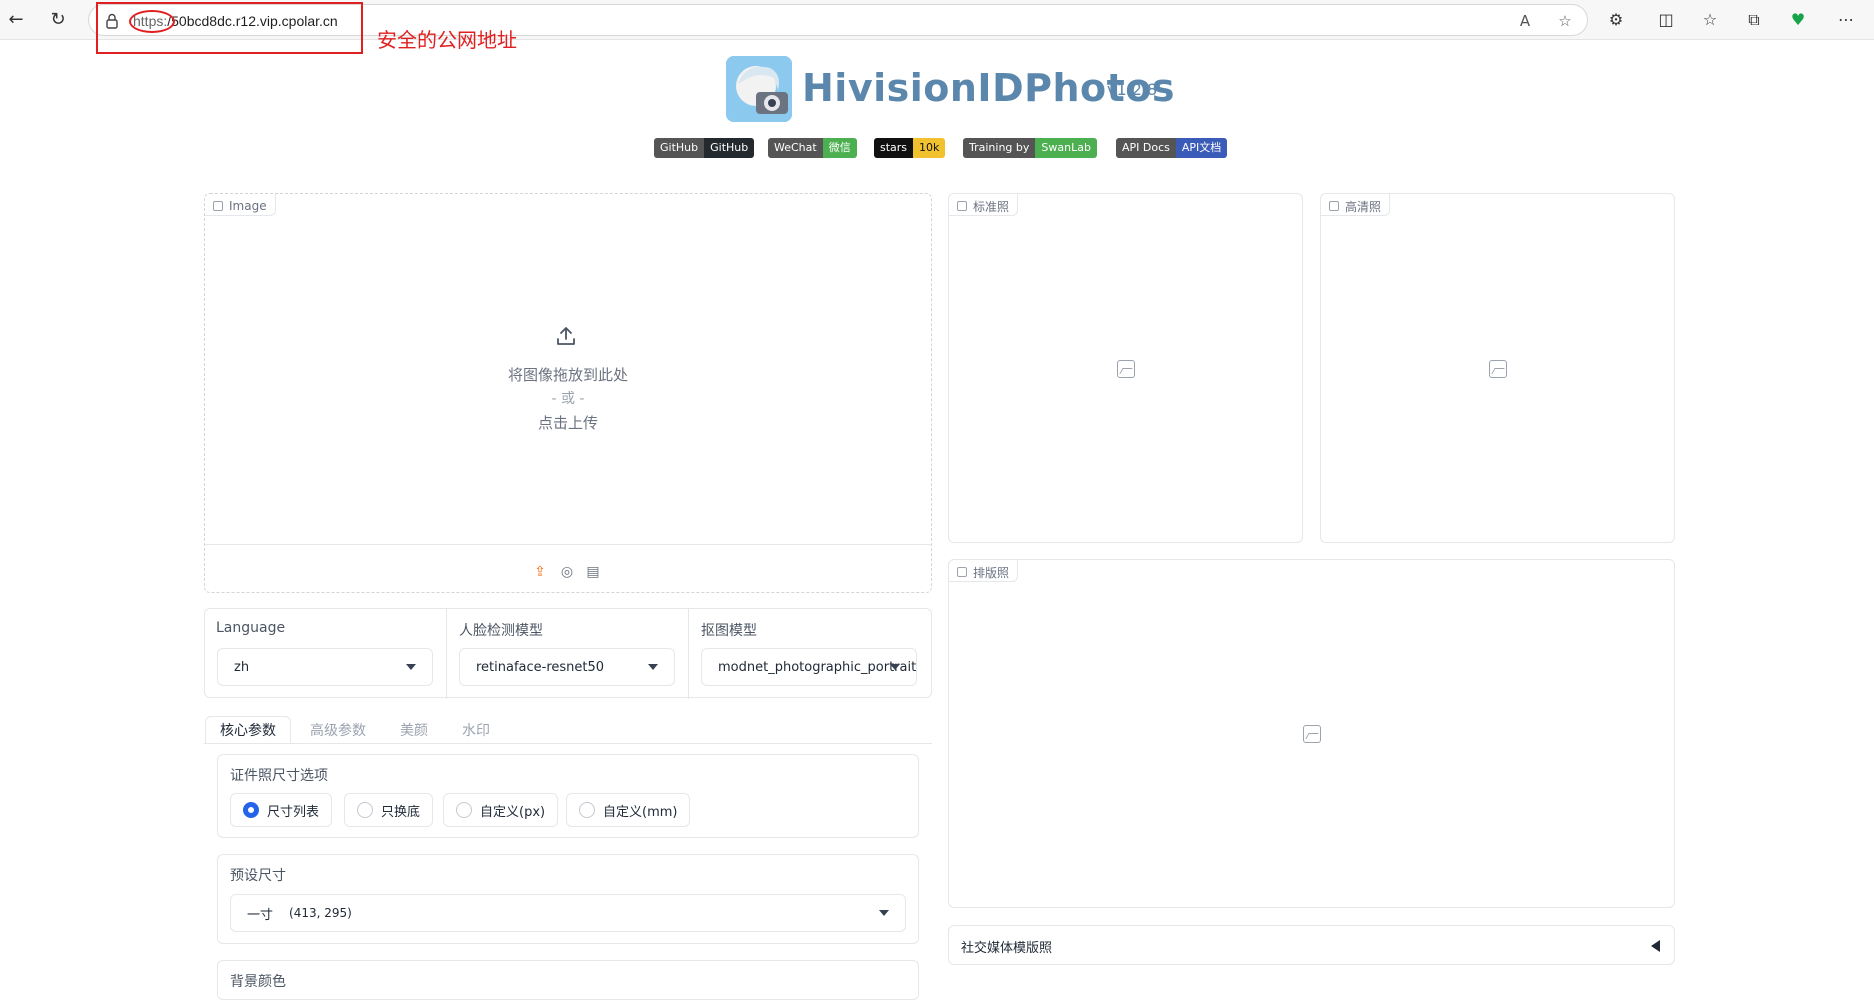 Image resolution: width=1874 pixels, height=1000 pixels. What do you see at coordinates (1146, 148) in the screenshot?
I see `badge-left-label: API Docs` at bounding box center [1146, 148].